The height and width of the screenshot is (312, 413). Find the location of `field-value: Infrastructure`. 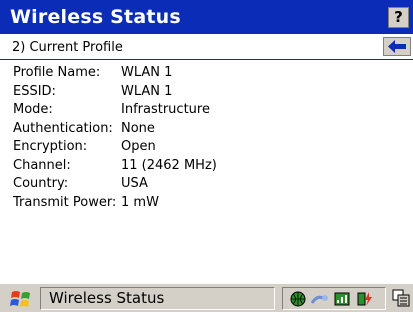

field-value: Infrastructure is located at coordinates (165, 109).